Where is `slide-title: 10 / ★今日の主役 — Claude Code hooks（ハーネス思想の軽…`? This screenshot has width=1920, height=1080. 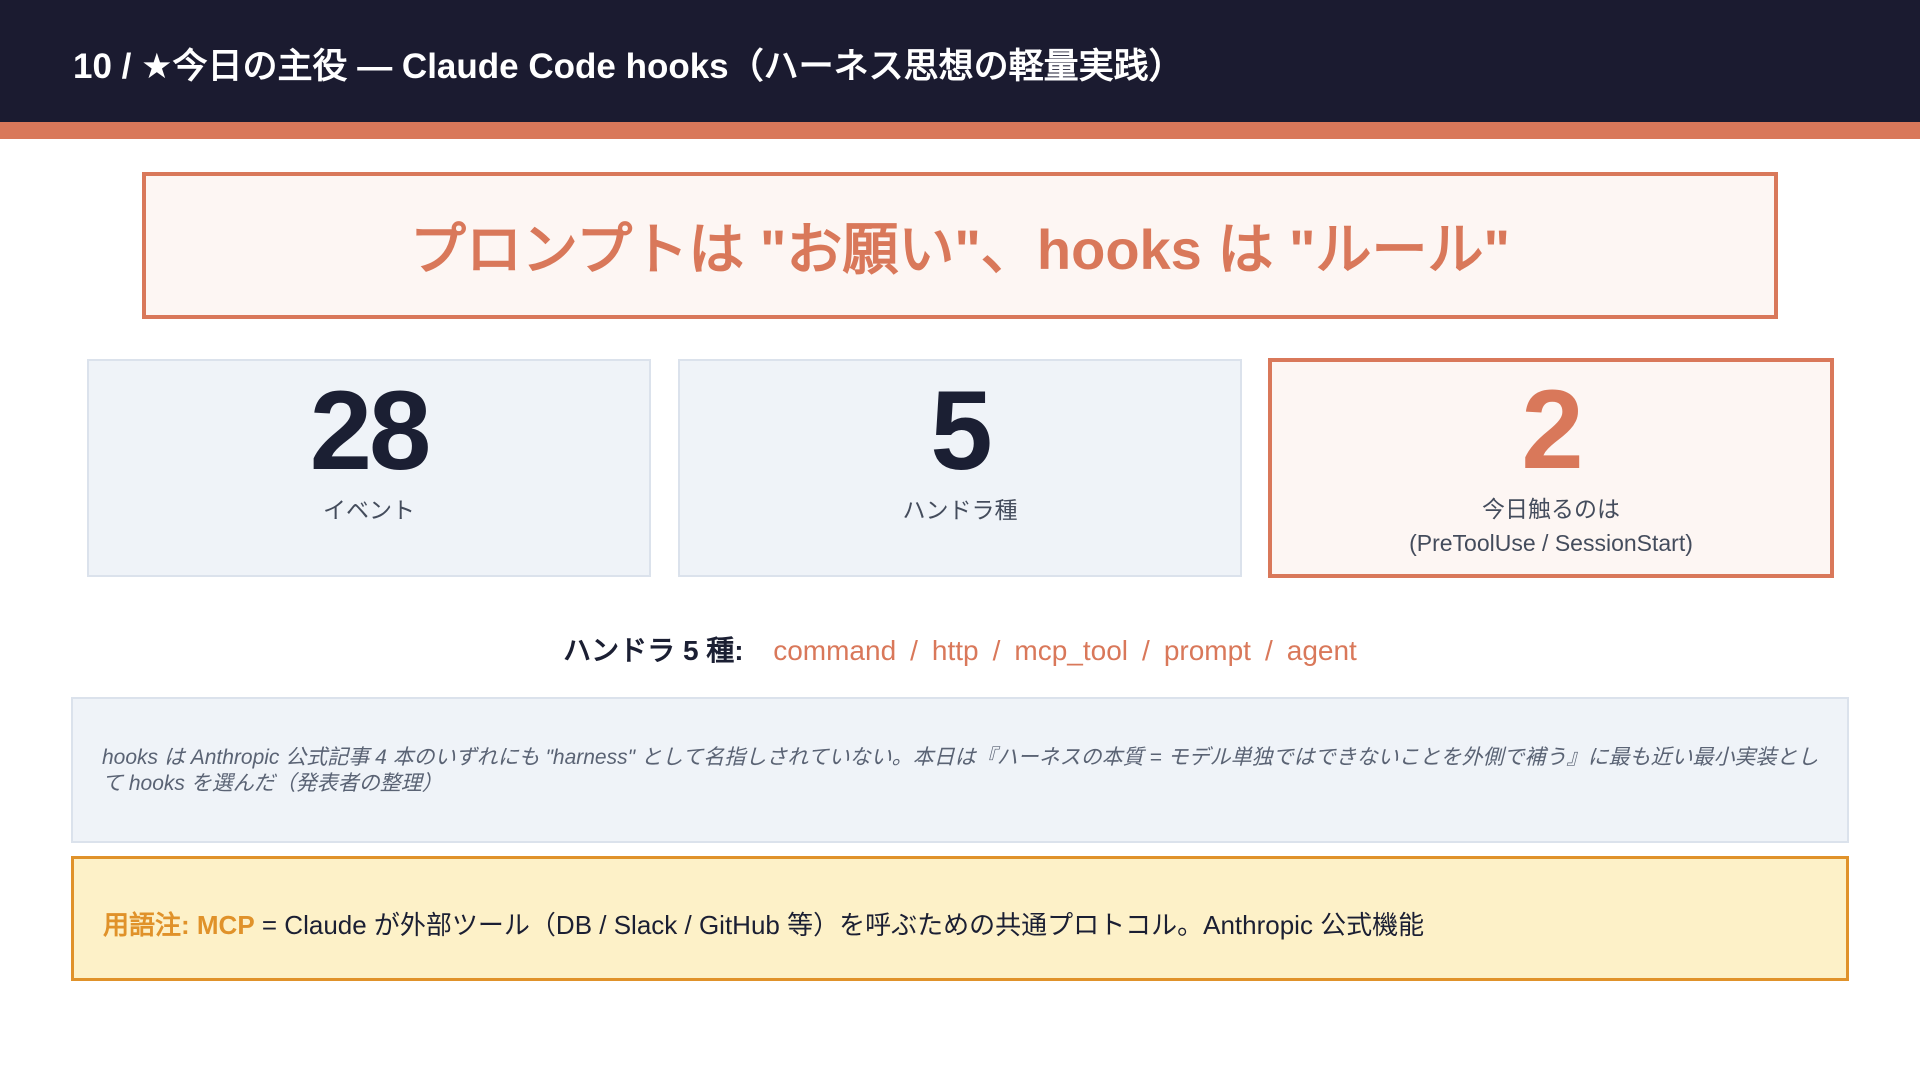 slide-title: 10 / ★今日の主役 — Claude Code hooks（ハーネス思想の軽… is located at coordinates (628, 66).